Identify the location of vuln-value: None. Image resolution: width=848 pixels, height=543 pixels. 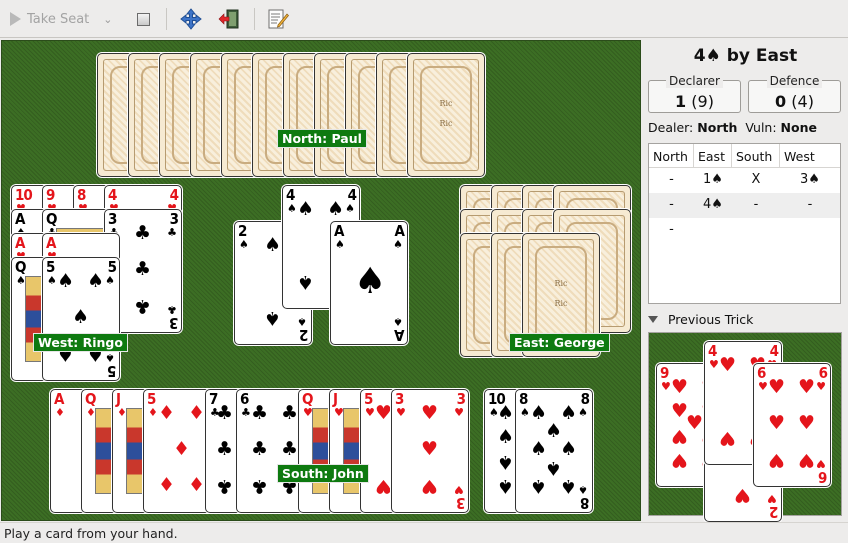
(798, 127).